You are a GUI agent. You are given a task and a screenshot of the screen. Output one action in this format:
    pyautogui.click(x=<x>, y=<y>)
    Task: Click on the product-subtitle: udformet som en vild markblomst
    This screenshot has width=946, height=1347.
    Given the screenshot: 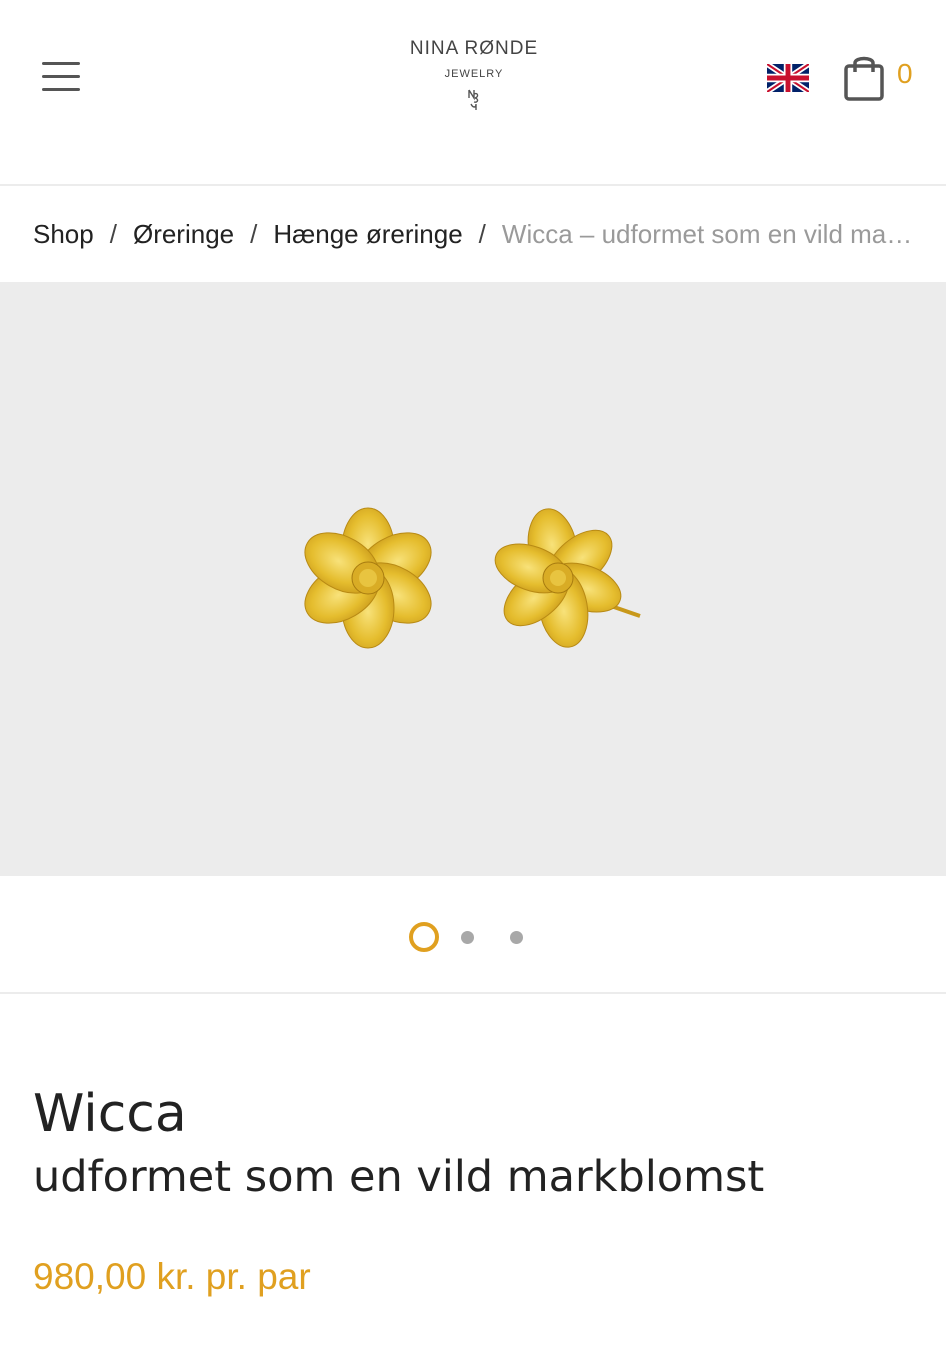 What is the action you would take?
    pyautogui.click(x=399, y=1177)
    